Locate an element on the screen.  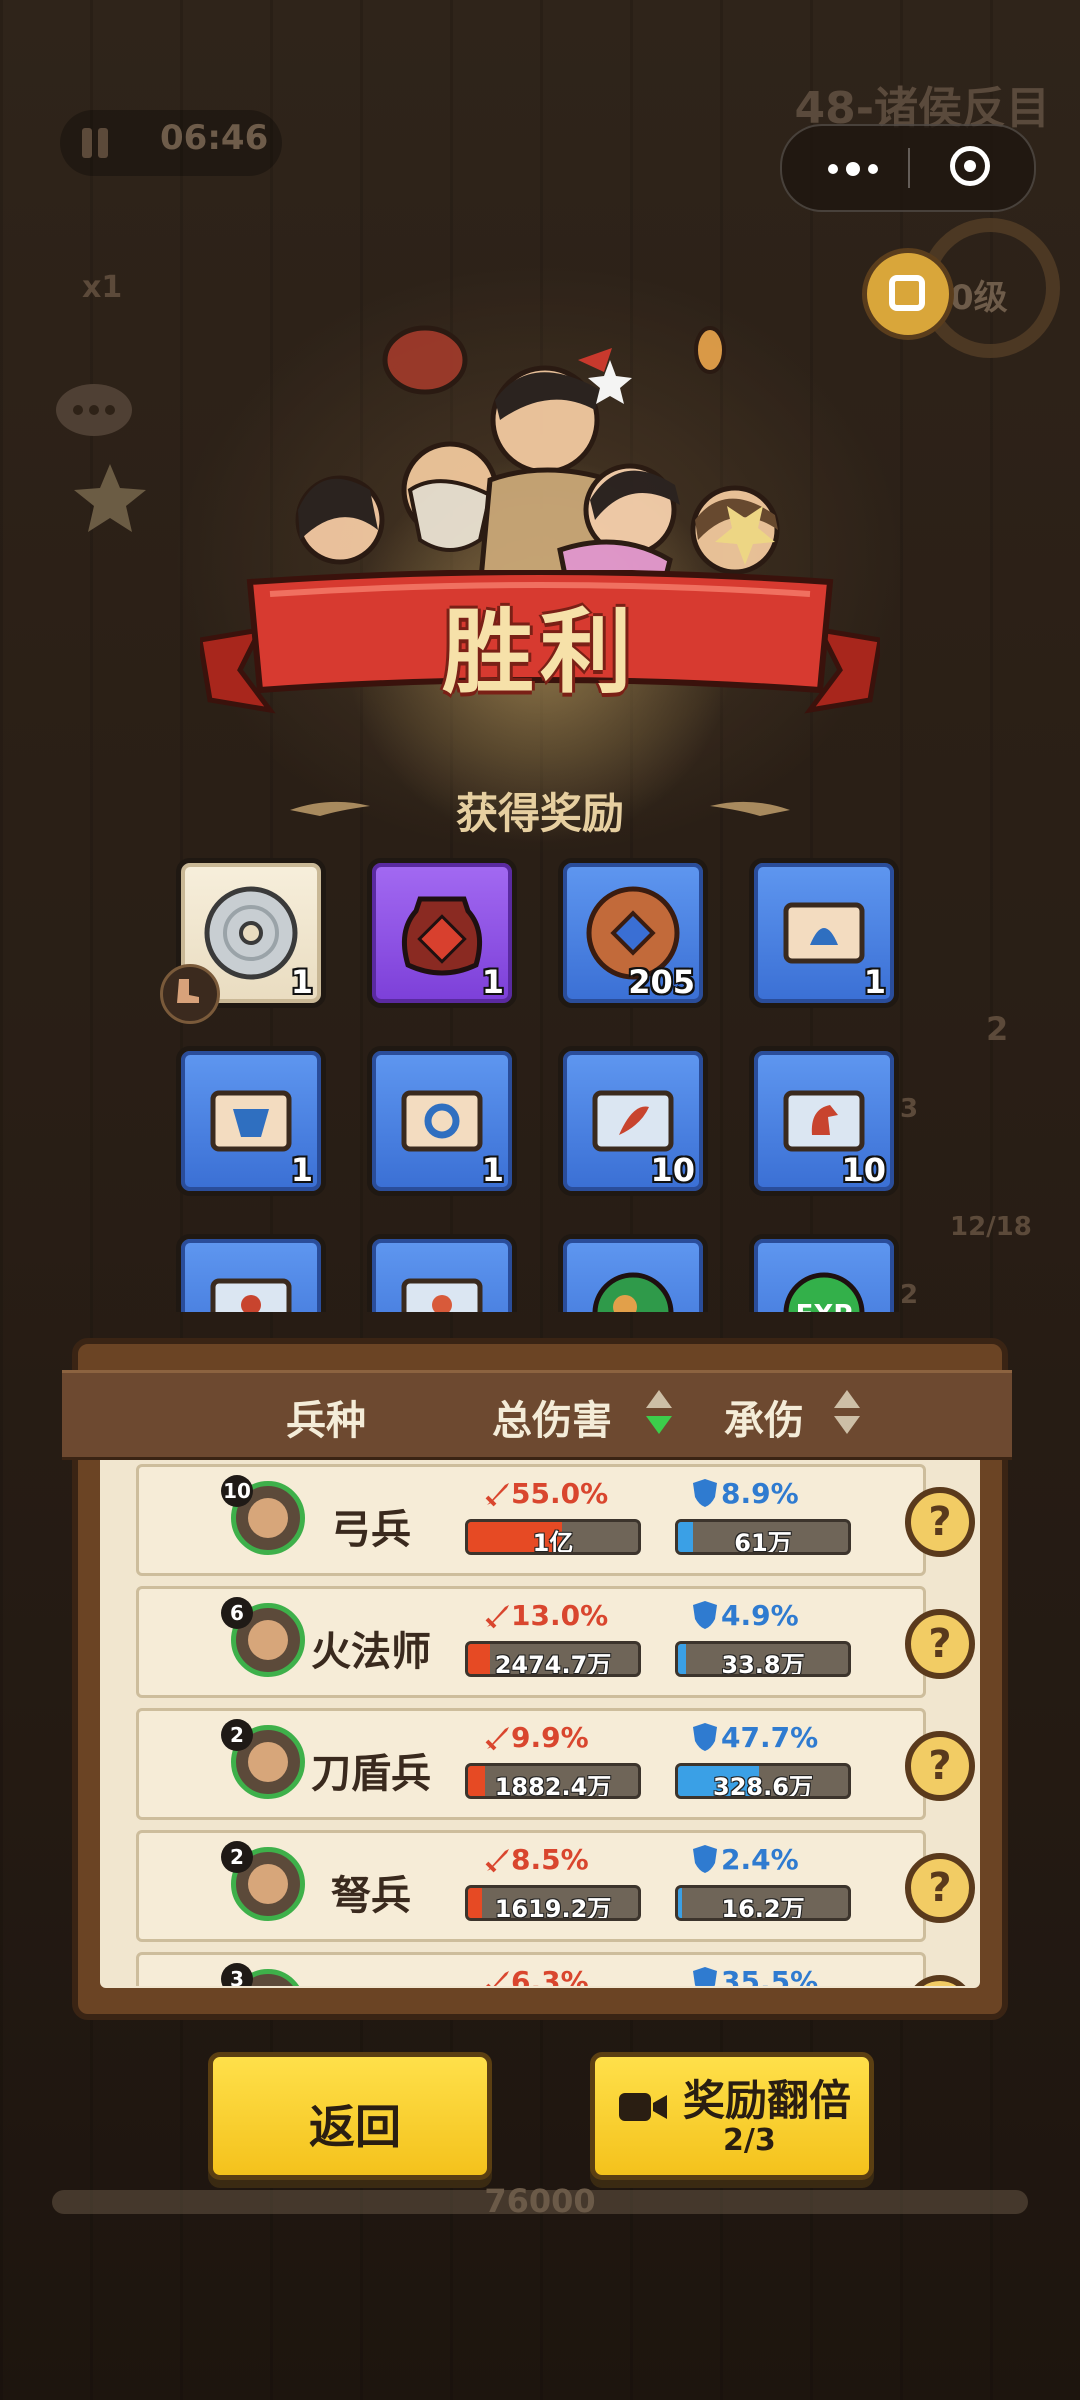
return-button: 返回 is located at coordinates (350, 2116).